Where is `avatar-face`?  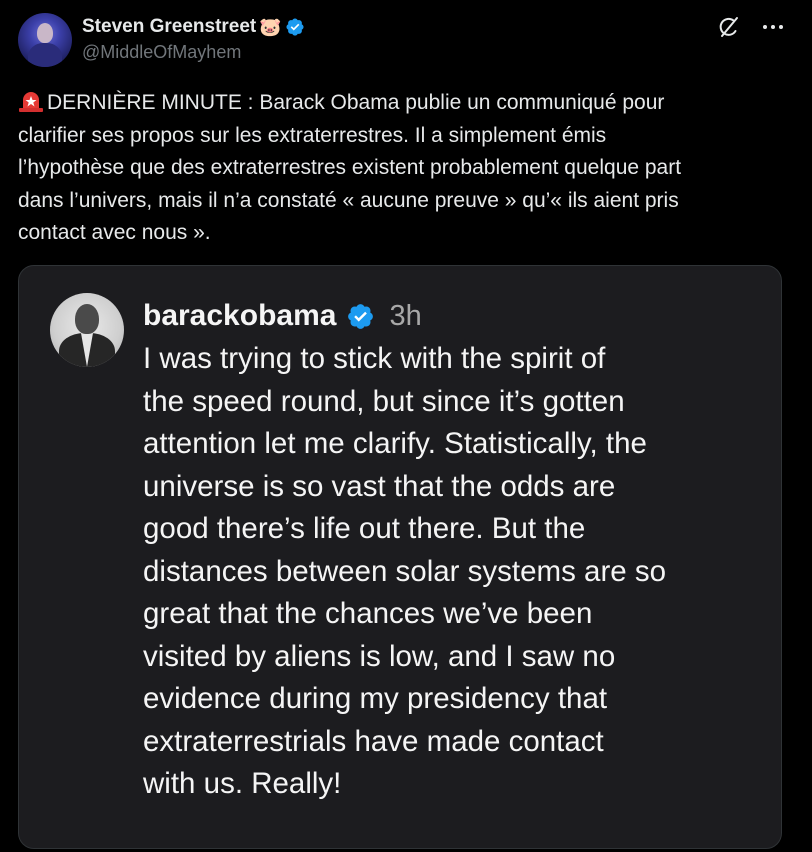 avatar-face is located at coordinates (45, 33).